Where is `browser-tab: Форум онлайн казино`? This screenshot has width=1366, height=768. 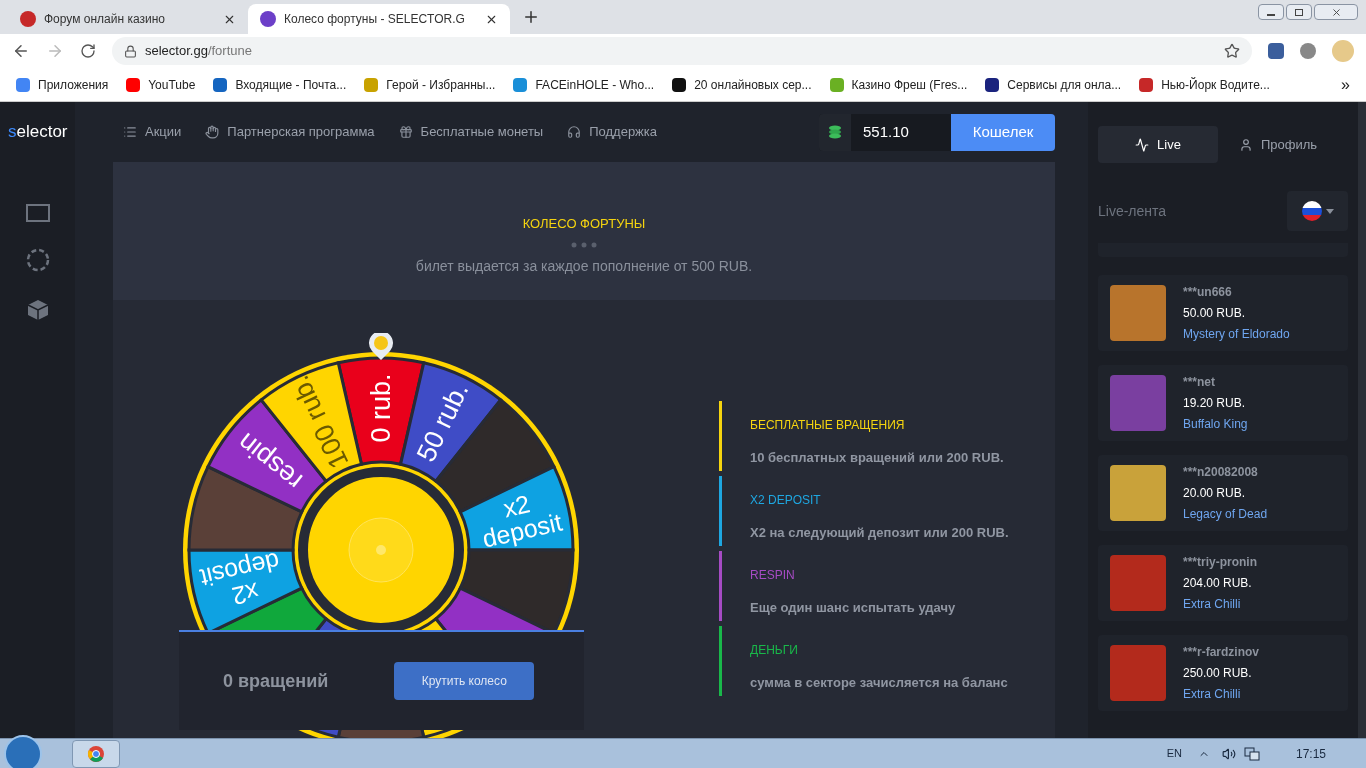
browser-tab: Форум онлайн казино is located at coordinates (128, 19).